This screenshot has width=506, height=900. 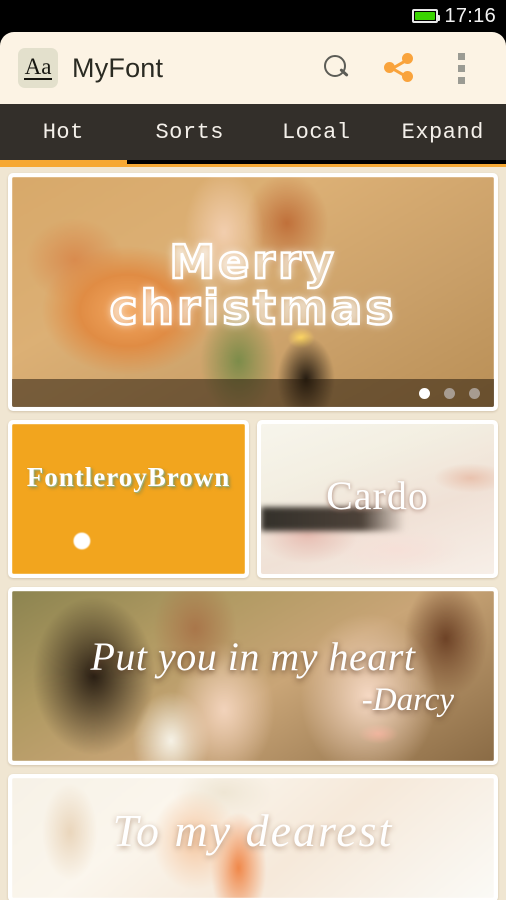 I want to click on status-bar: 17:16, so click(x=253, y=16).